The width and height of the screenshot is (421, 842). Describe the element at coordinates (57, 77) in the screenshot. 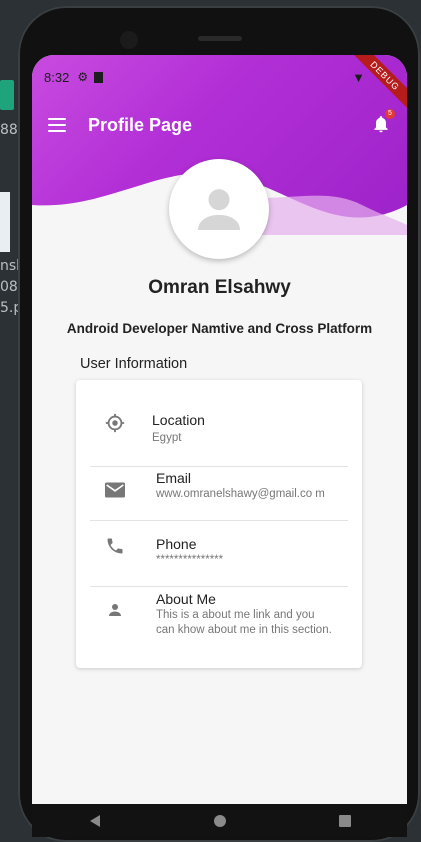

I see `clock: 8:32` at that location.